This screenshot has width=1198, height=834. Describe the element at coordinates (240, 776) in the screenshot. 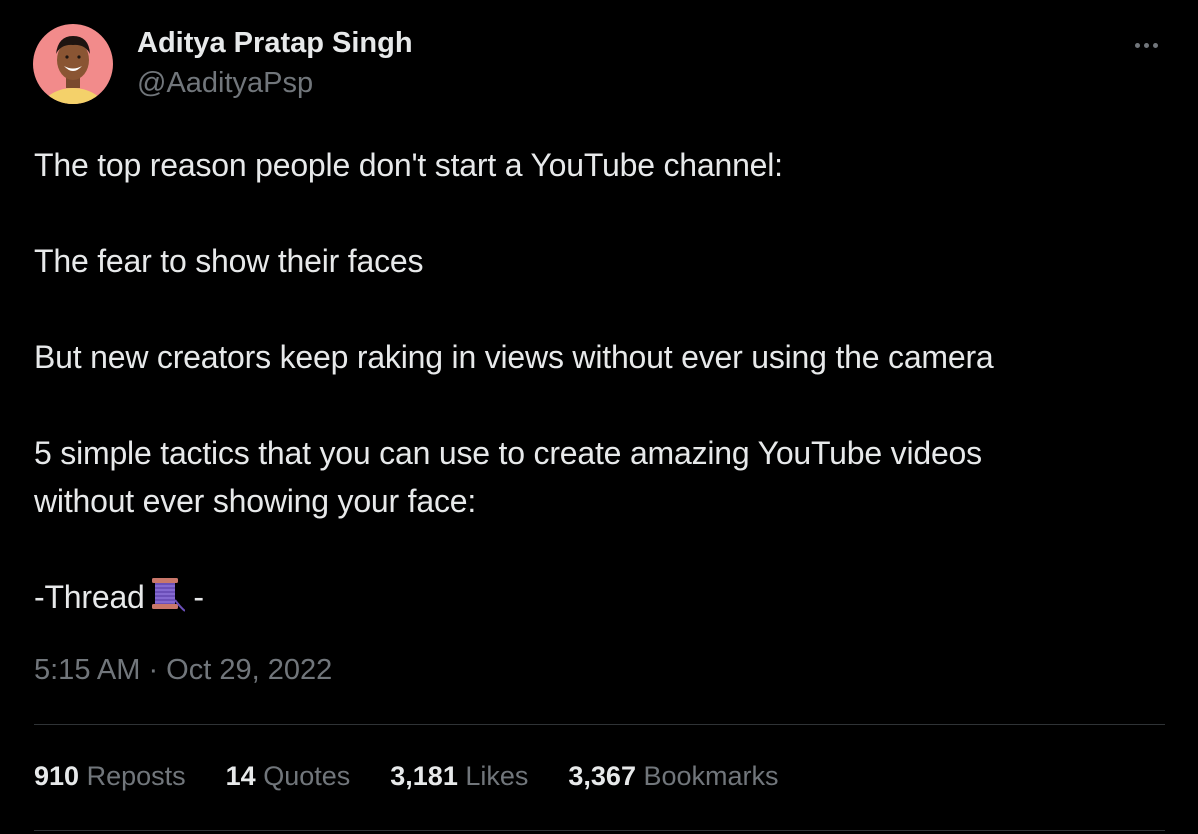

I see `quotes-count: 14` at that location.